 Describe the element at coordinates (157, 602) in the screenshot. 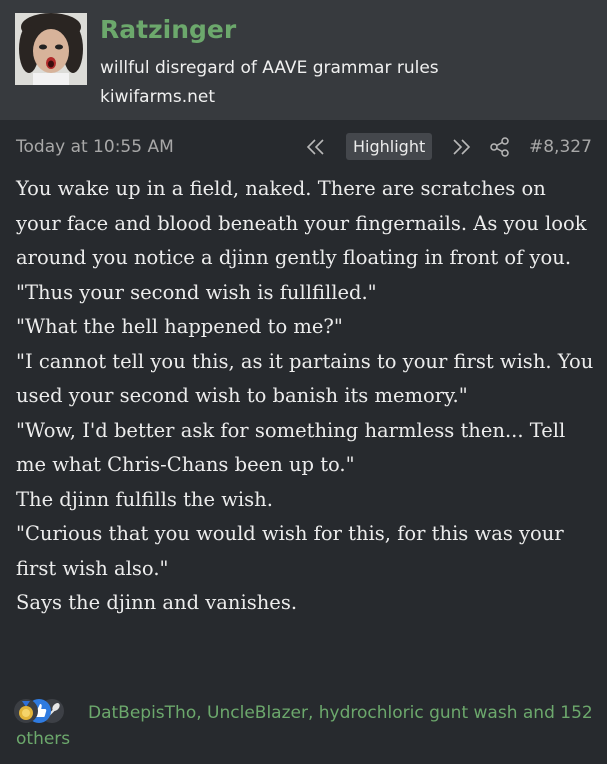

I see `post-paragraph: Says the djinn and vanishes.` at that location.